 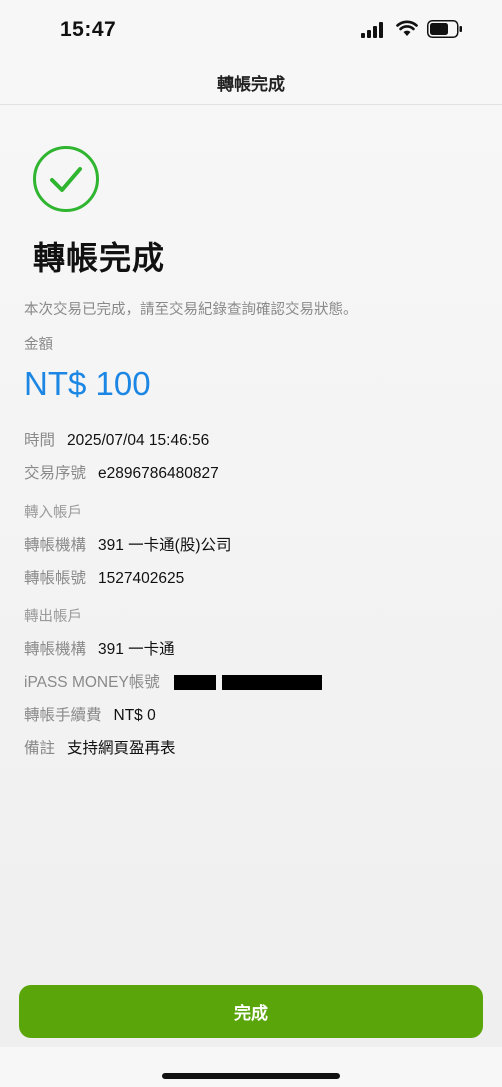 I want to click on amount-value: NT$ 100, so click(x=87, y=383).